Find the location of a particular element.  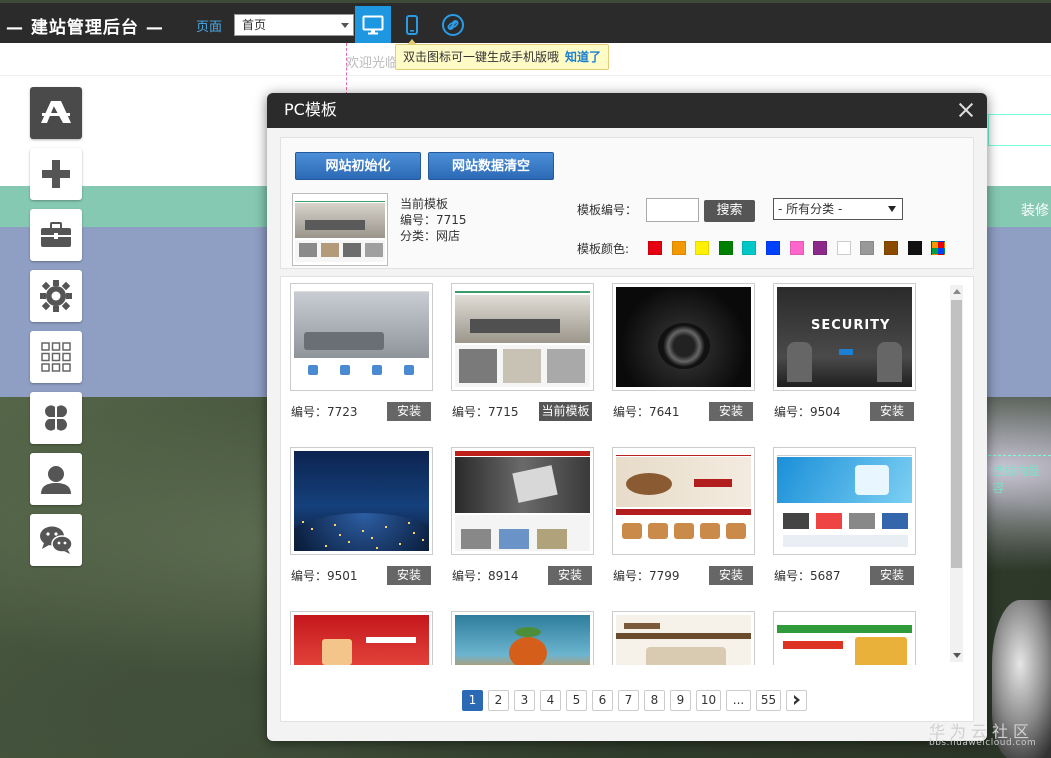

modules-button is located at coordinates (56, 418).